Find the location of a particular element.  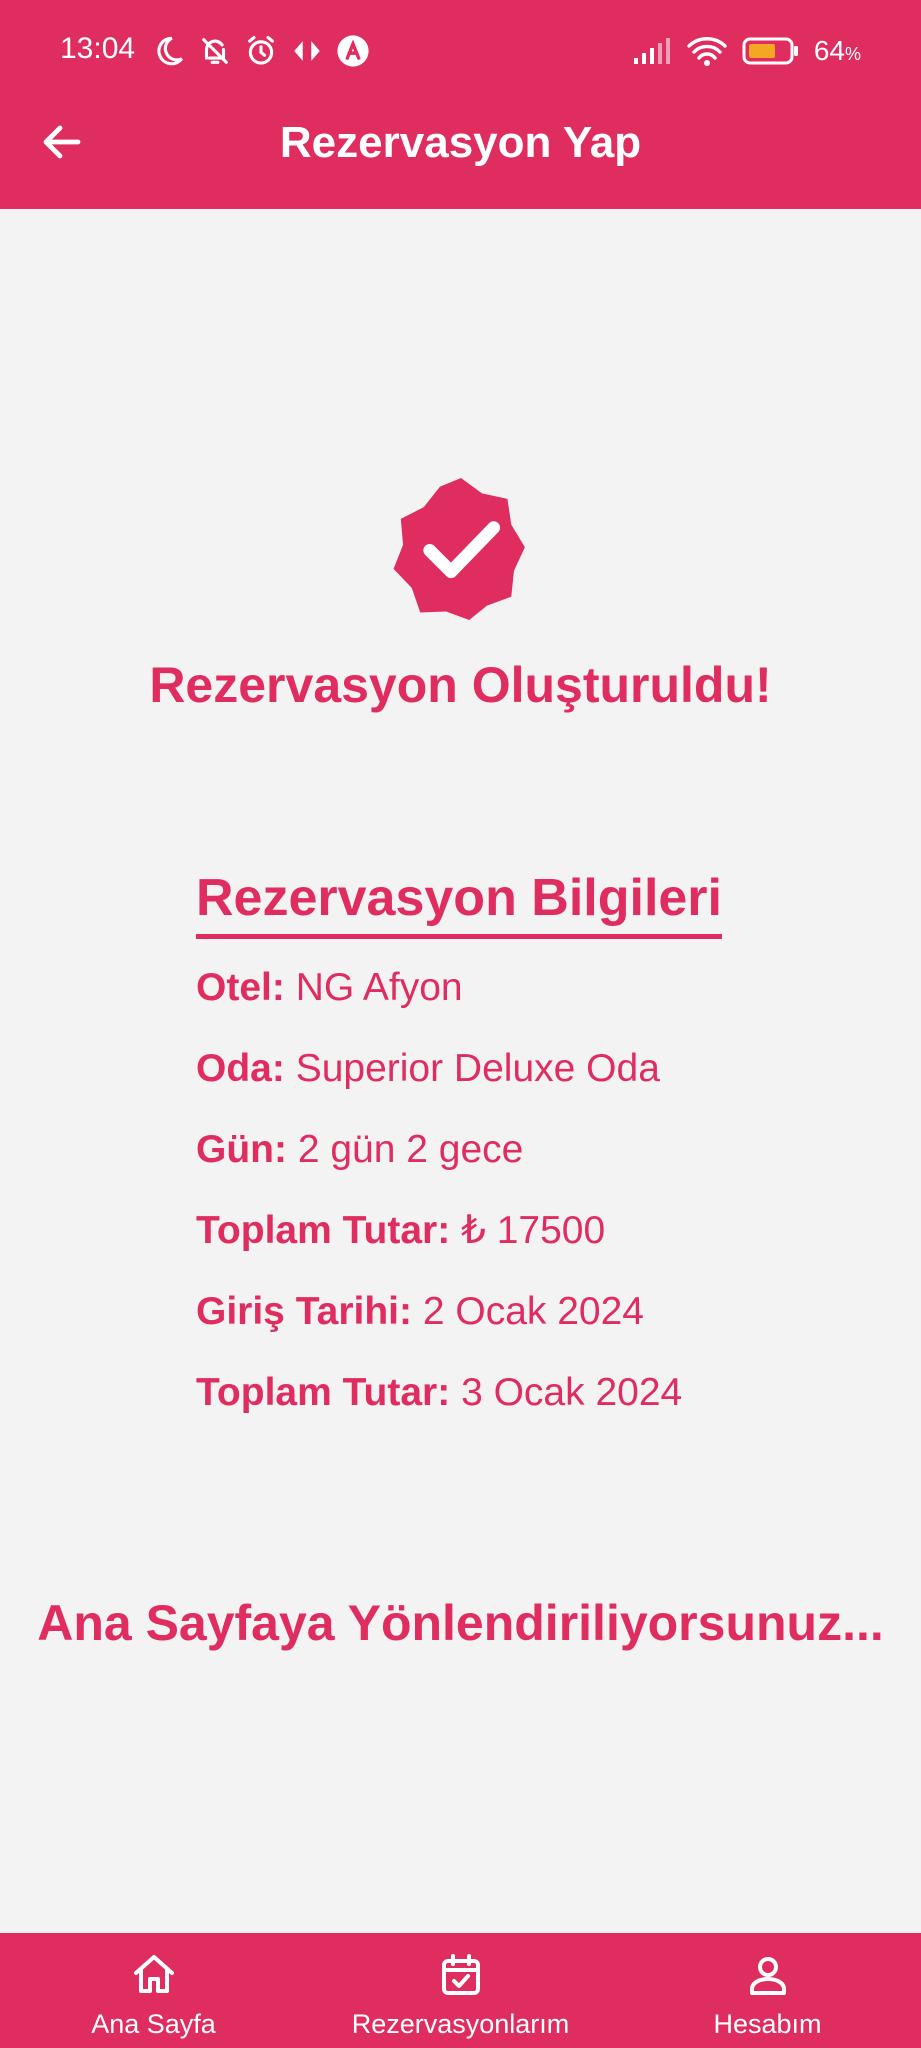

battery-unit: % is located at coordinates (852, 54).